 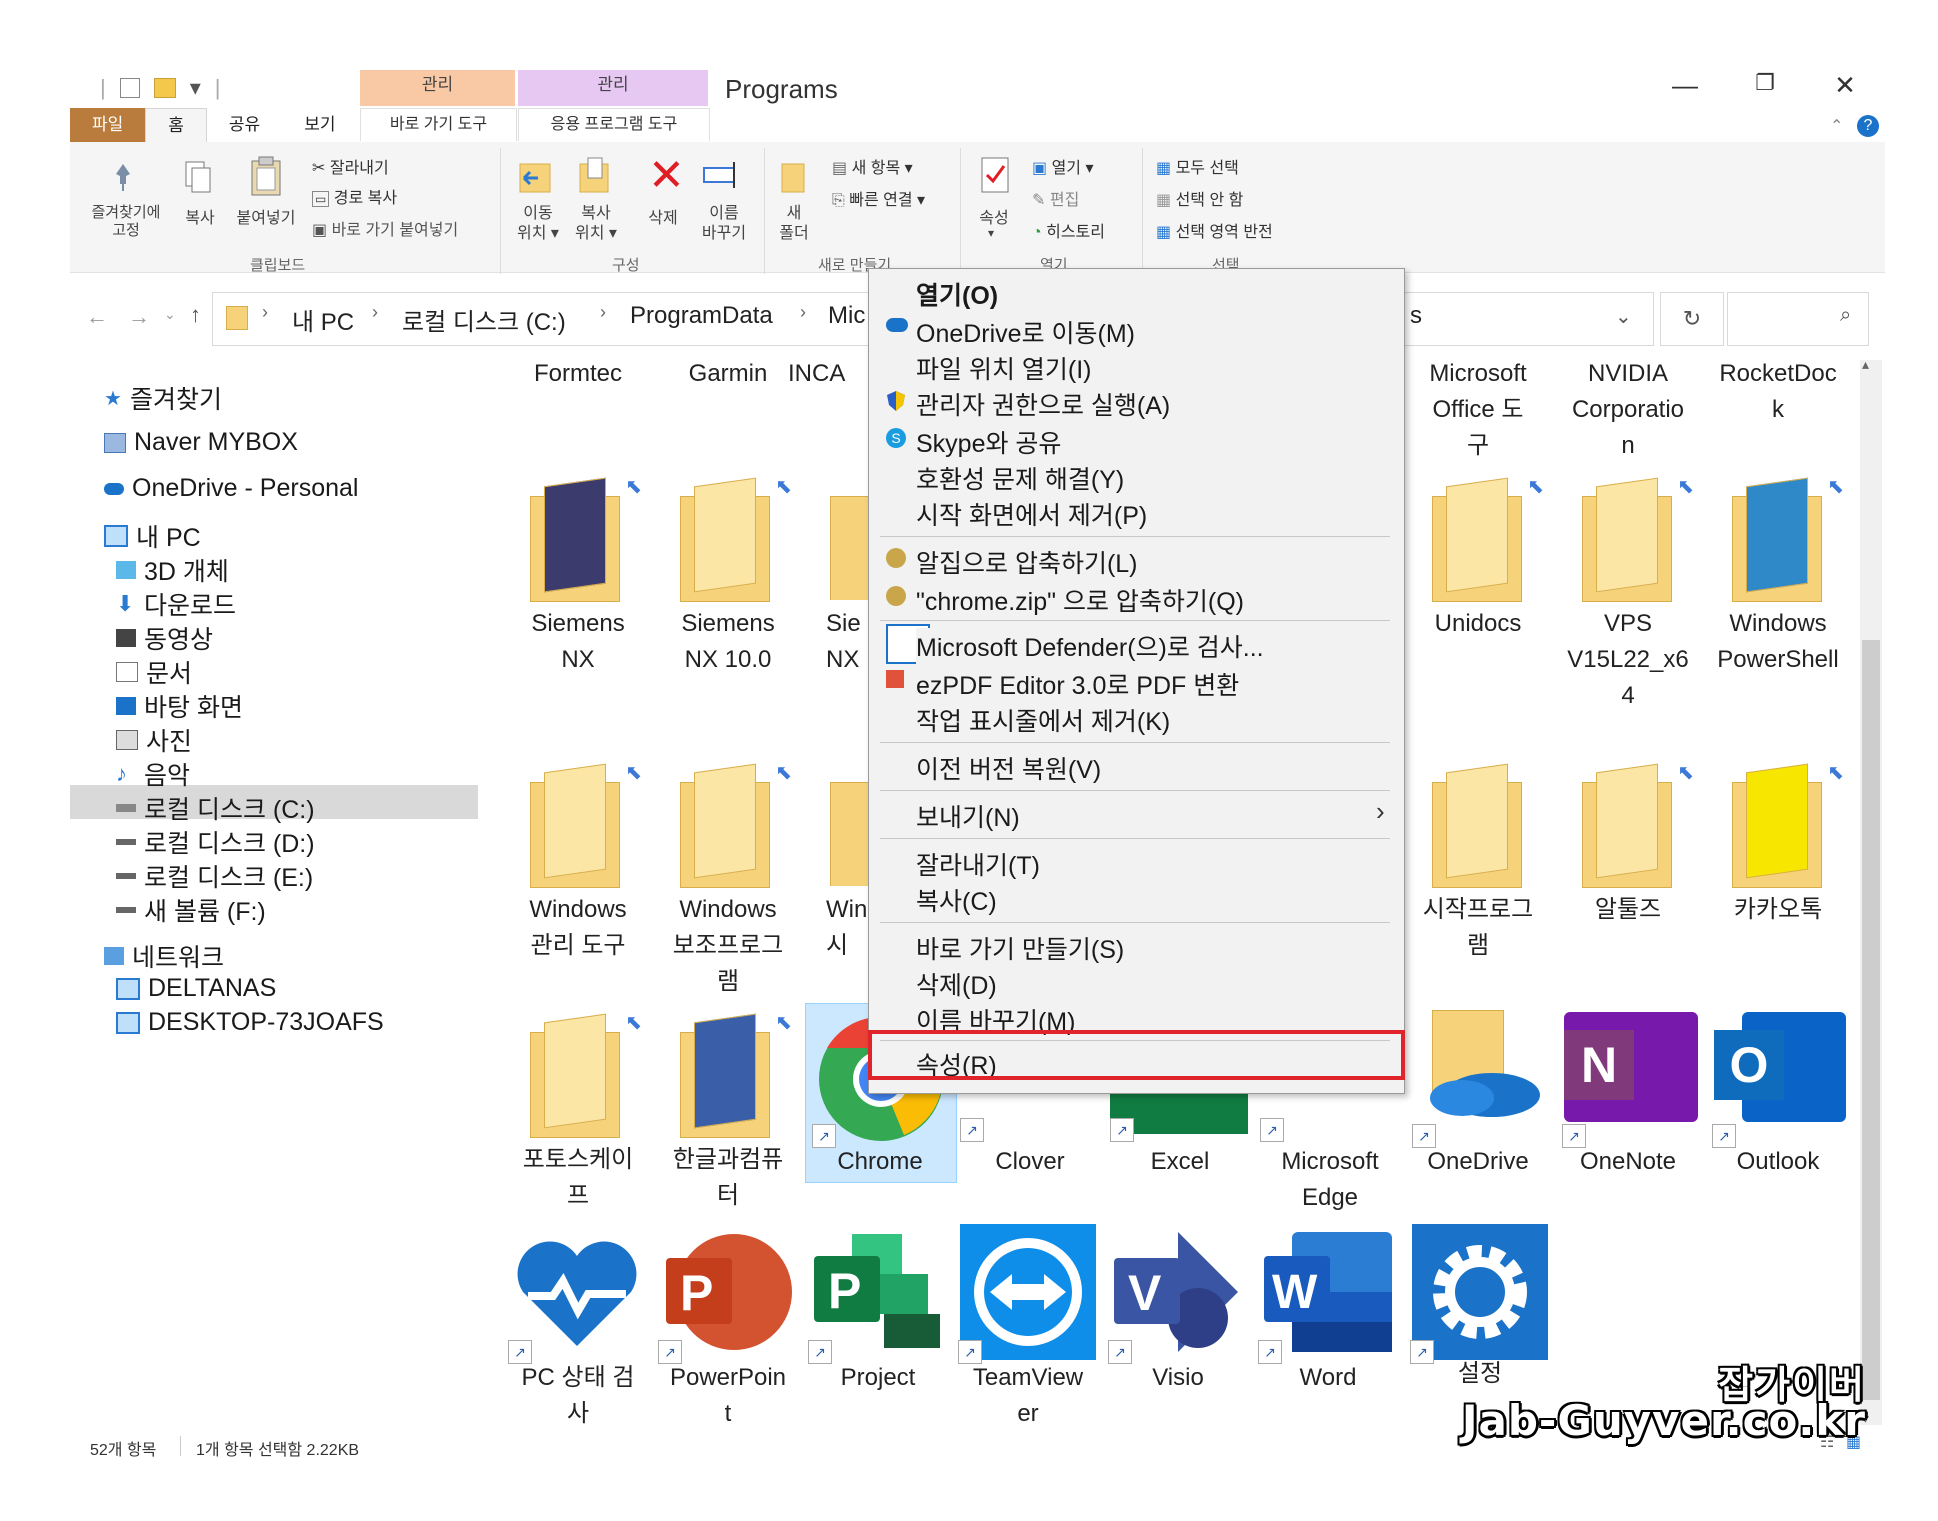 What do you see at coordinates (828, 374) in the screenshot?
I see `folder-inca-label: INCA` at bounding box center [828, 374].